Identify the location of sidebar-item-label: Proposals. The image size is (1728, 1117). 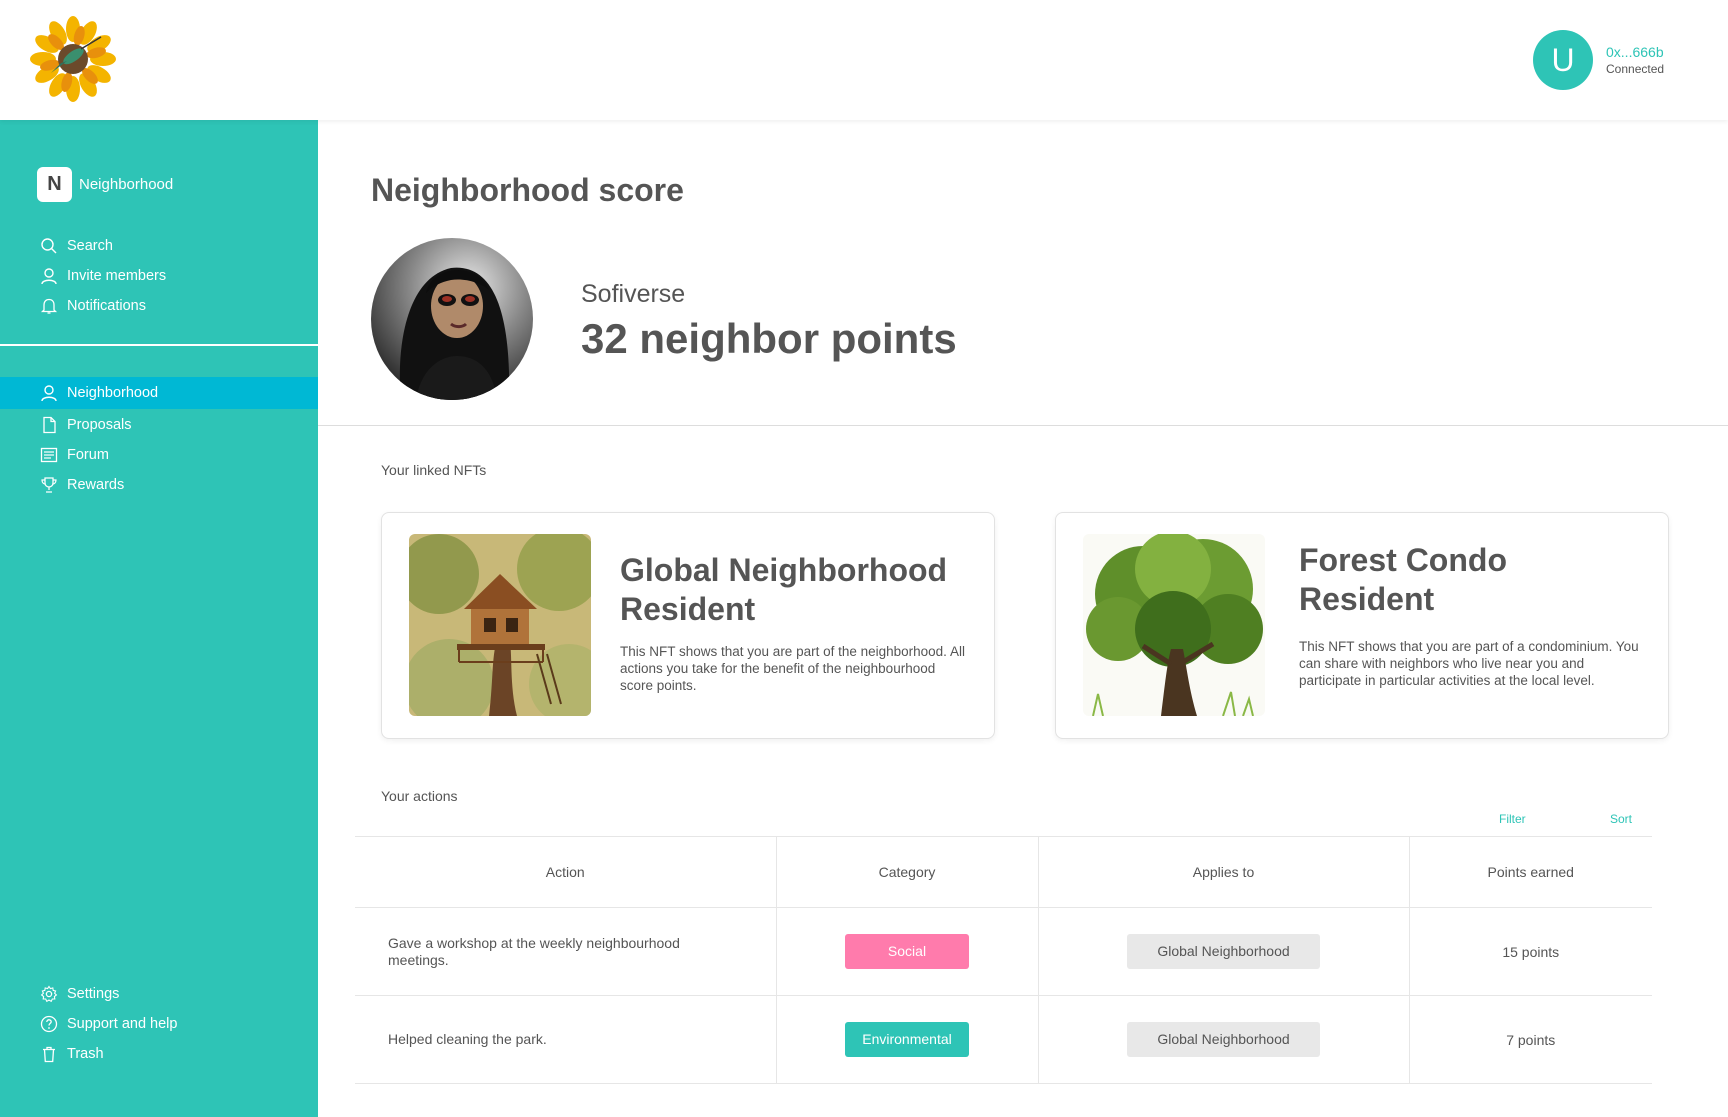
(99, 425).